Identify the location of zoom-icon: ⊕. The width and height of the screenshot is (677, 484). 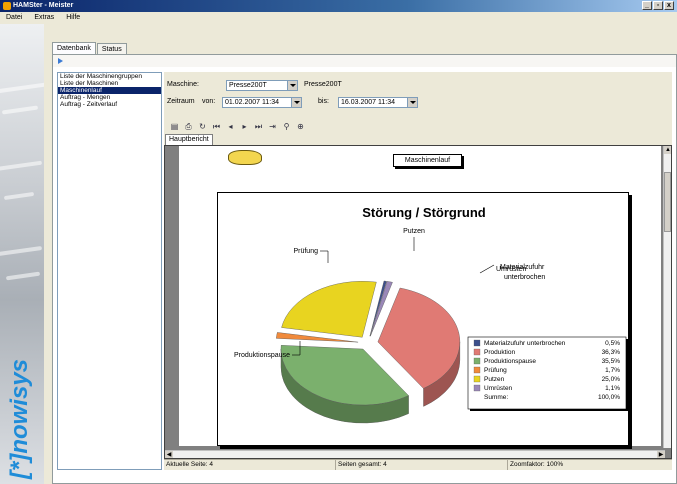
(300, 126).